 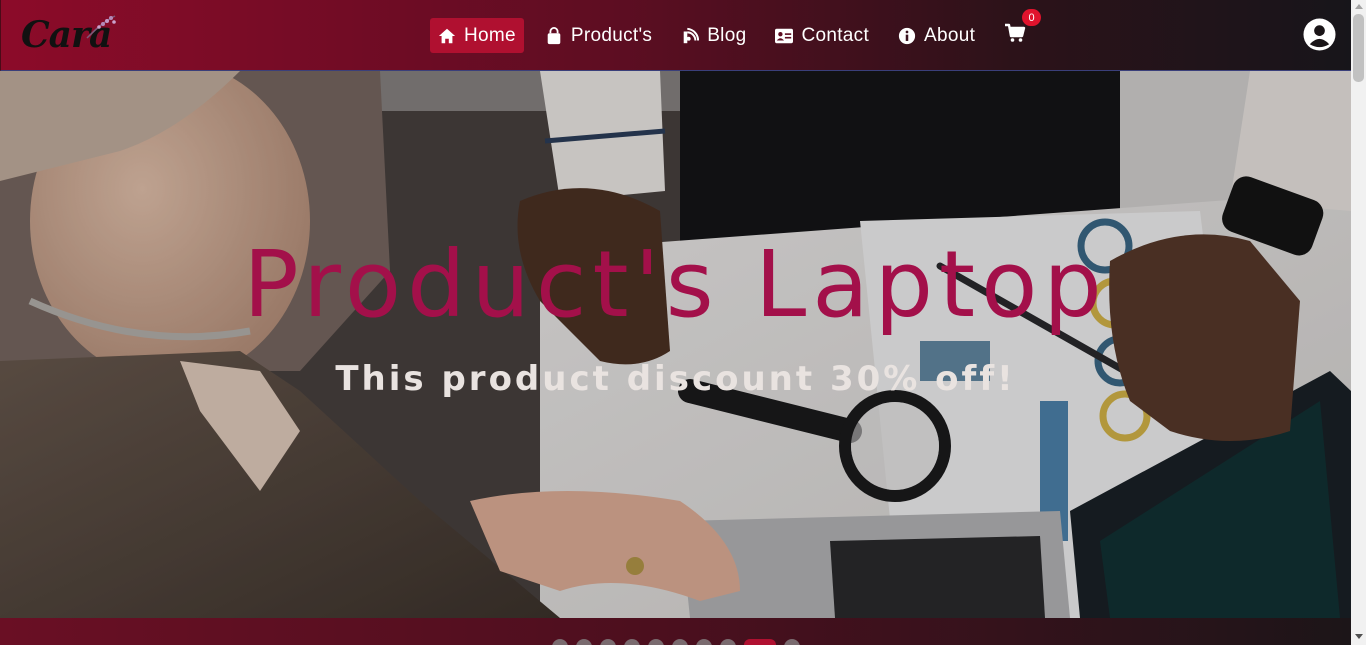 What do you see at coordinates (1358, 322) in the screenshot?
I see `page-scrollbar` at bounding box center [1358, 322].